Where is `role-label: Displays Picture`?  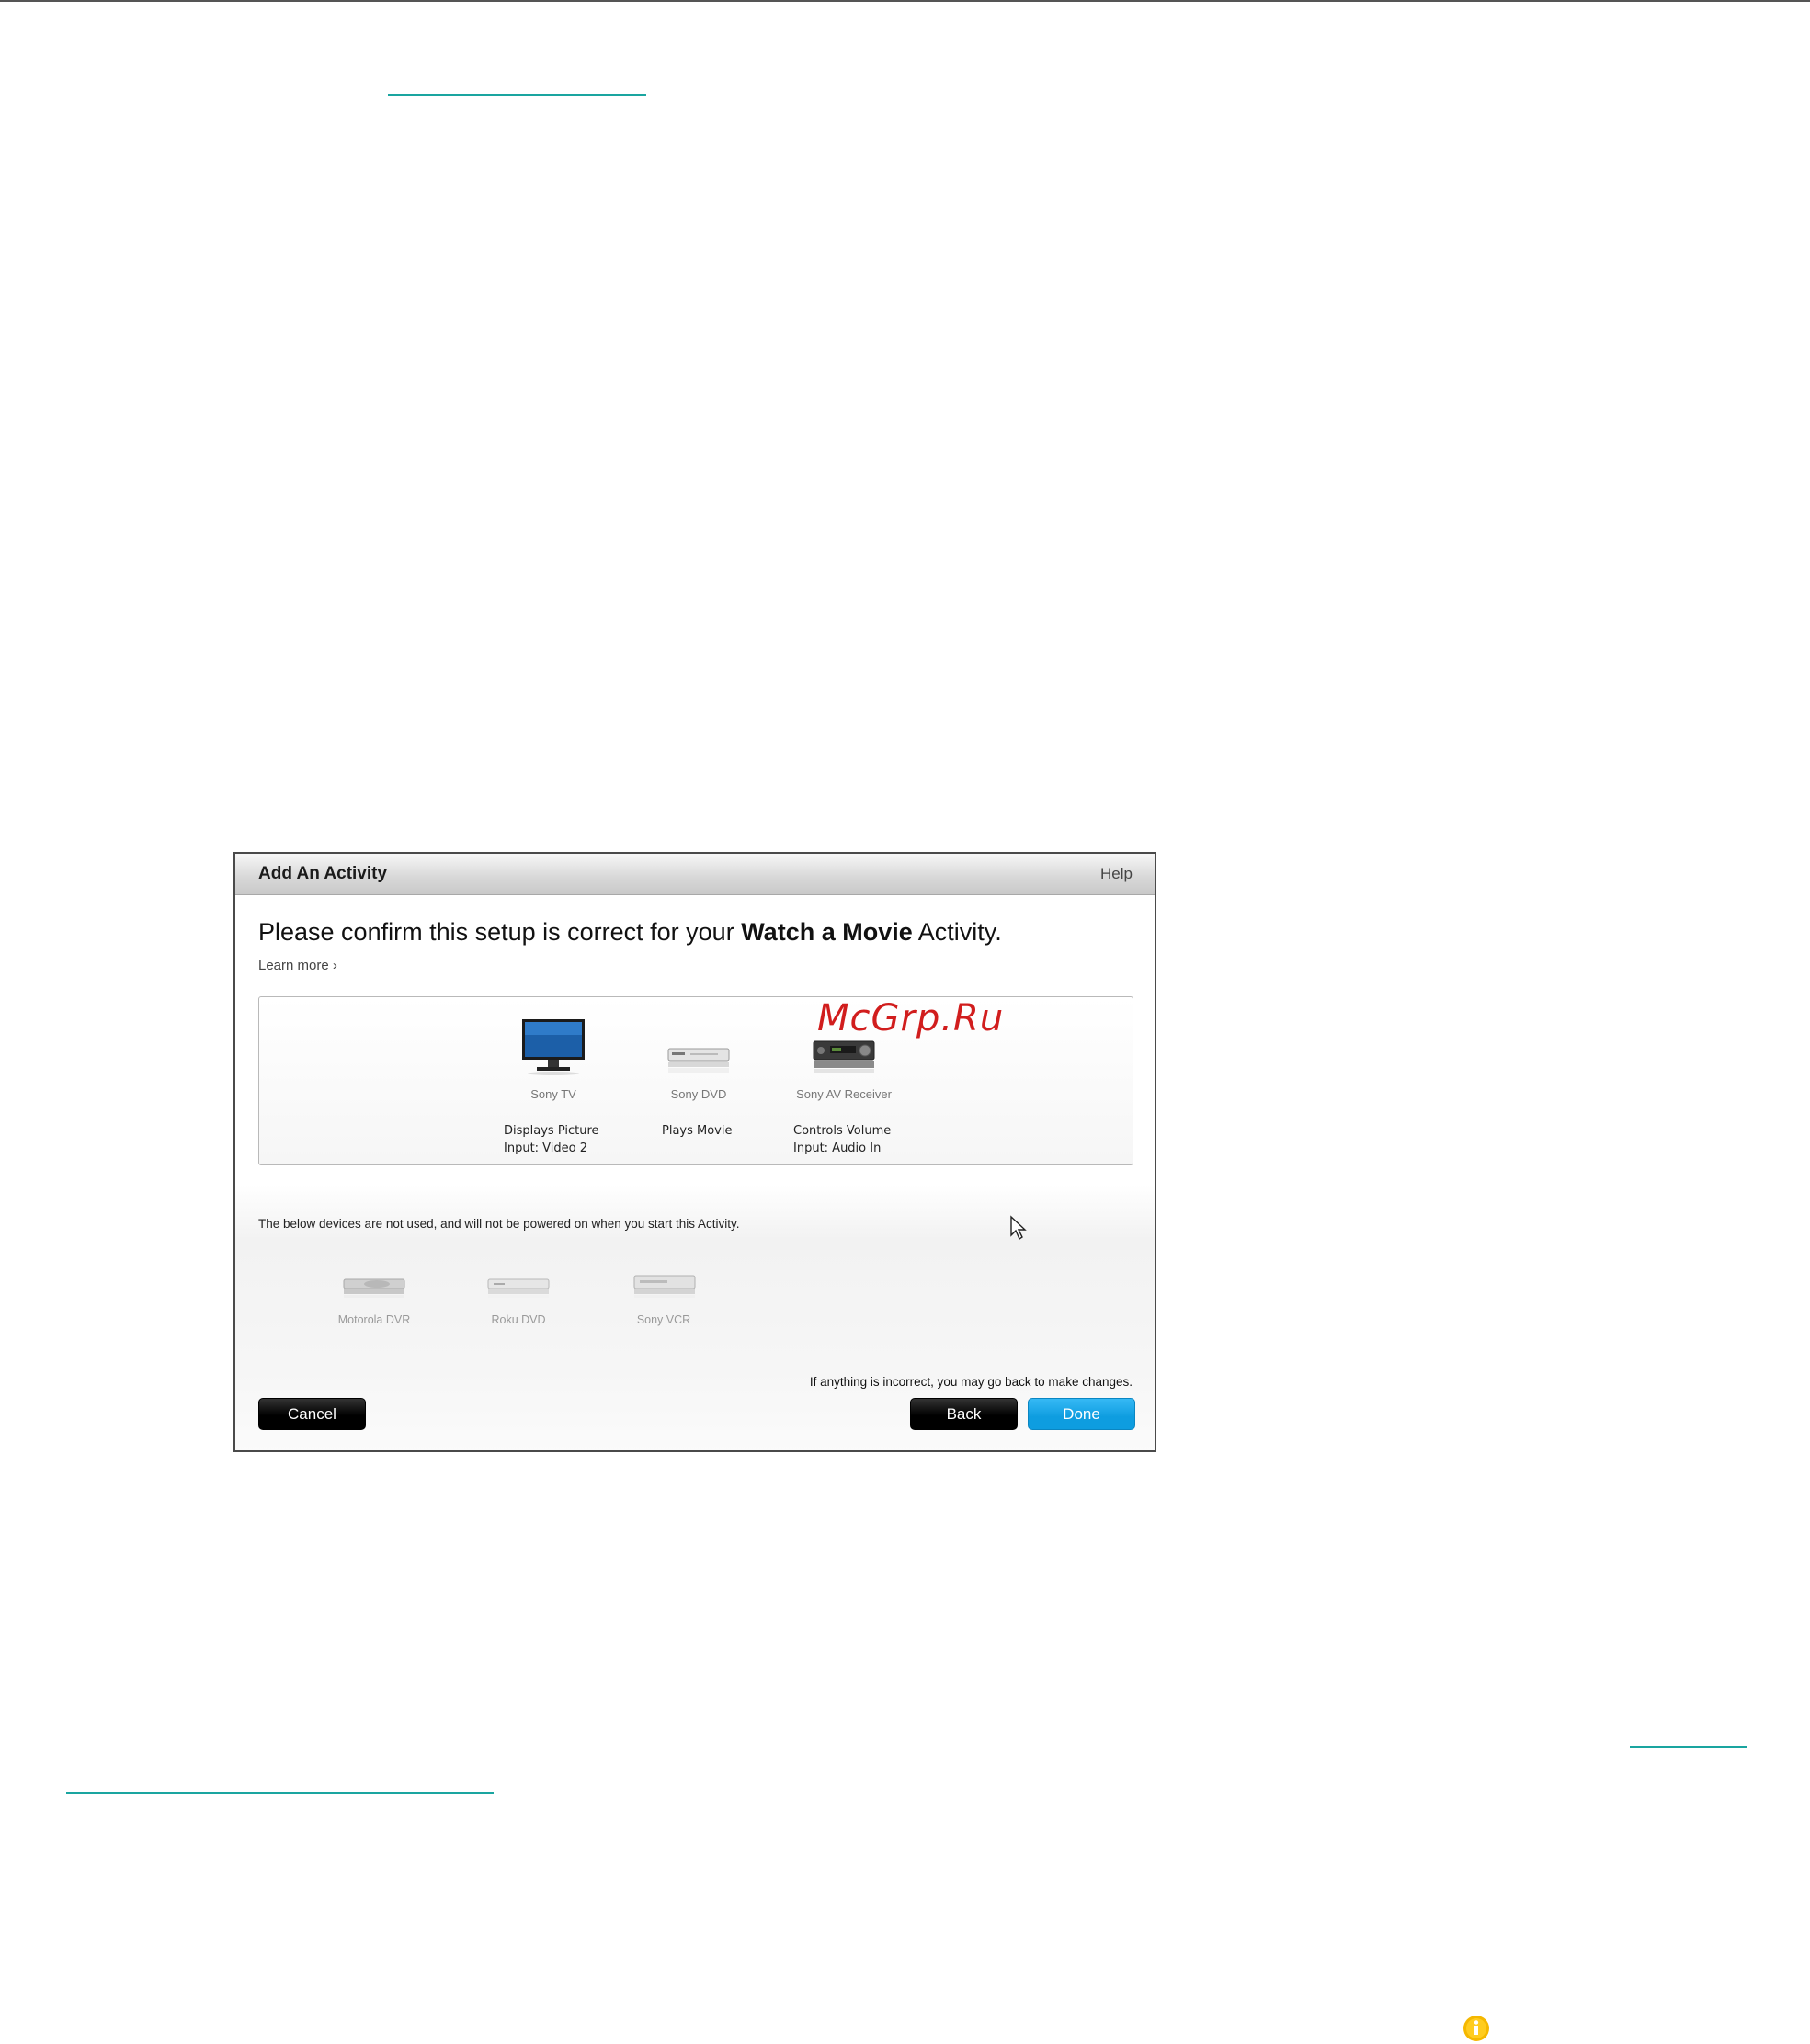
role-label: Displays Picture is located at coordinates (551, 1131).